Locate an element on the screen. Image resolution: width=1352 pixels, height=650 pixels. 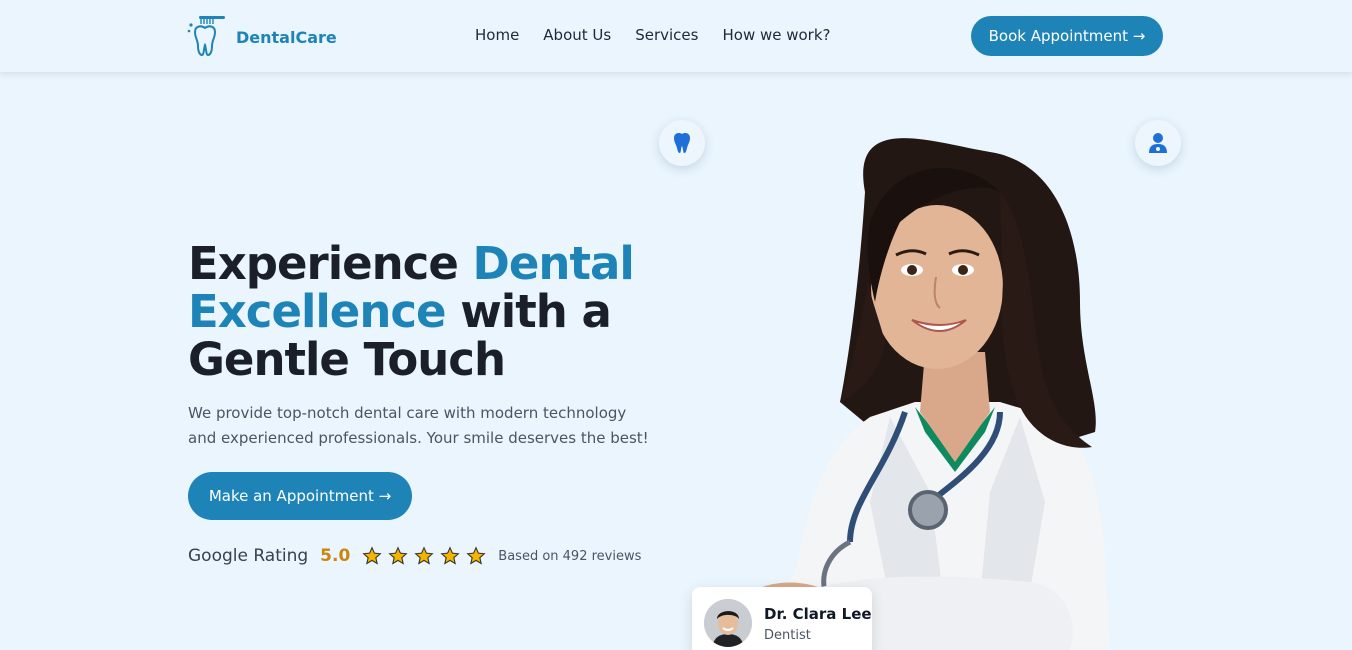
tooth-badge is located at coordinates (682, 143).